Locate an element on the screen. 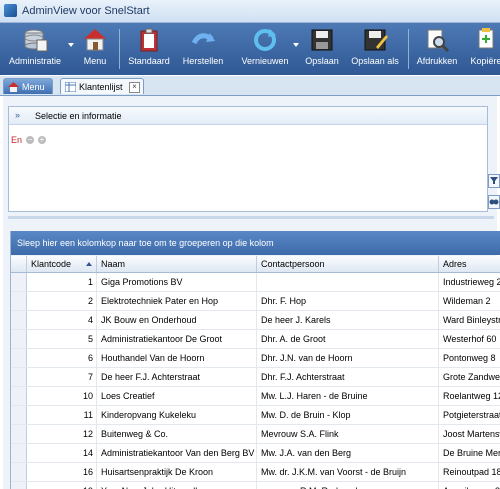  remove-condition-icon: − is located at coordinates (30, 140).